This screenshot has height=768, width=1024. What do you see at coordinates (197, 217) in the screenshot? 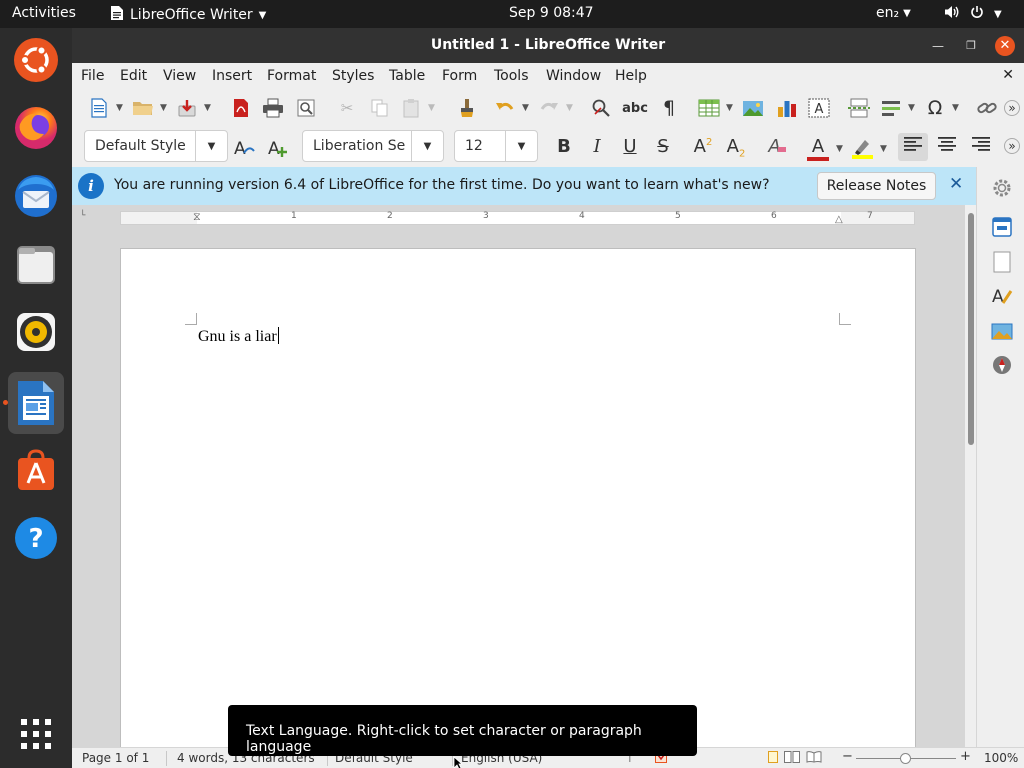
I see `left-indent-marker: ⧖` at bounding box center [197, 217].